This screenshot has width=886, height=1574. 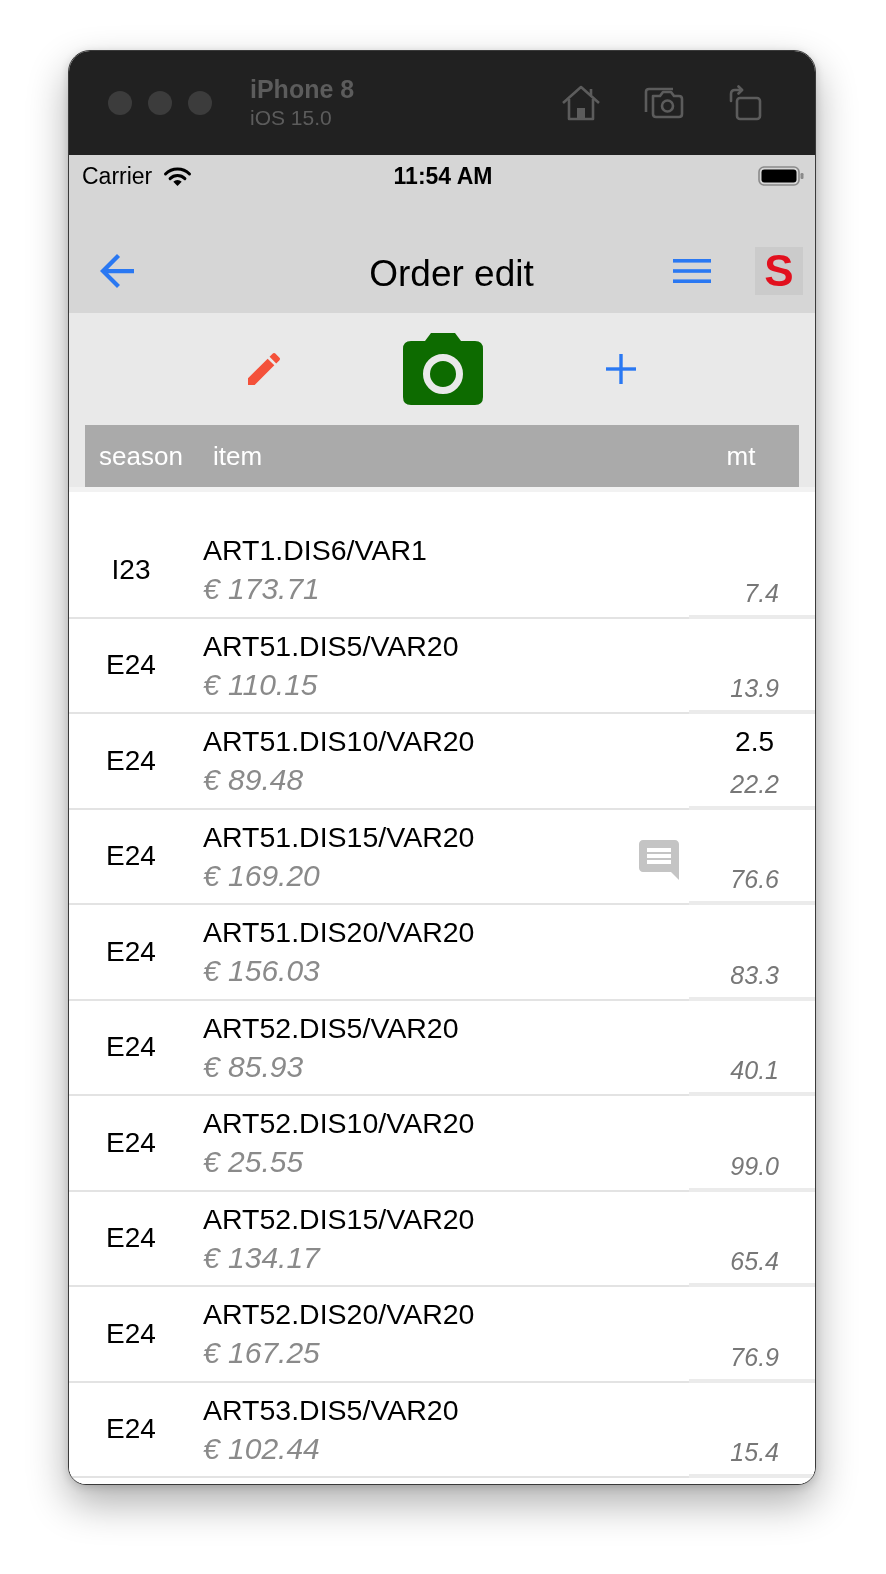 I want to click on row-value: 15.4, so click(x=754, y=1452).